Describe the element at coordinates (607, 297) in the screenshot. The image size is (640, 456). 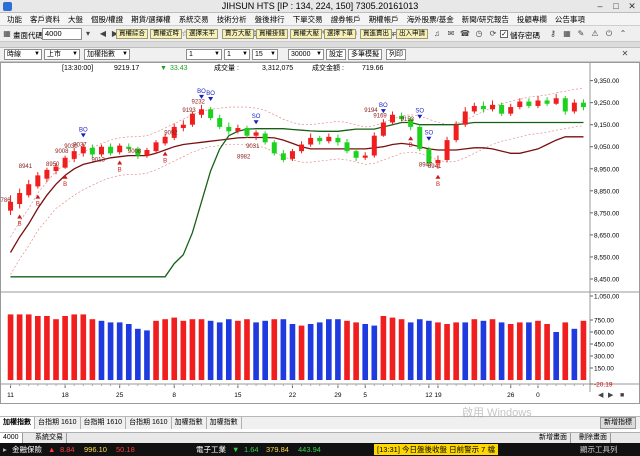
I see `volume-tick-label: 1,050,00` at that location.